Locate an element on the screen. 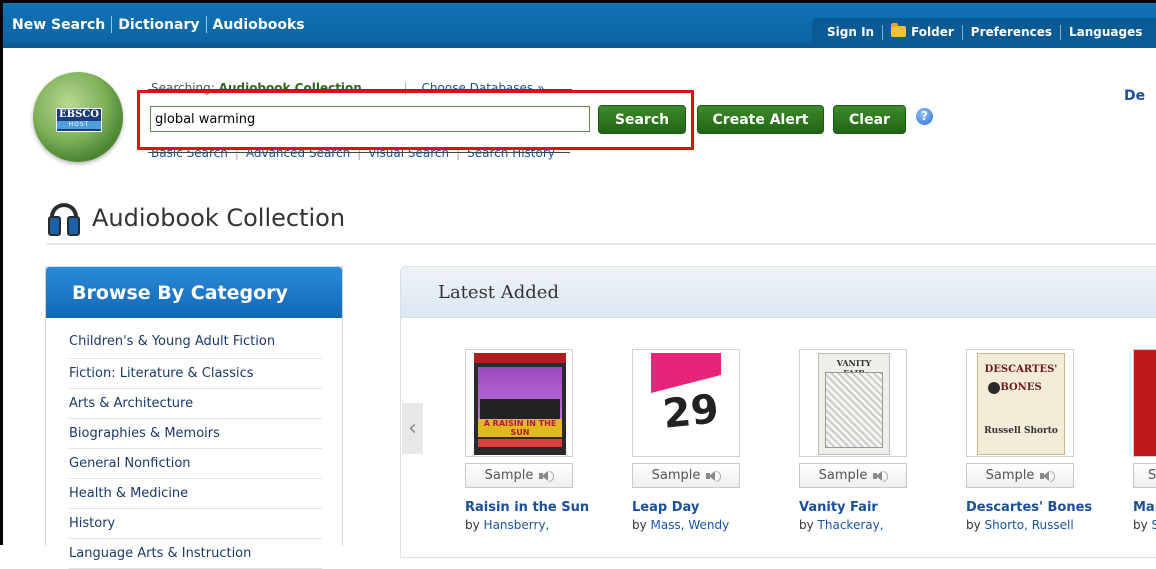 This screenshot has height=569, width=1156. nav-audiobooks: Audiobooks is located at coordinates (259, 25).